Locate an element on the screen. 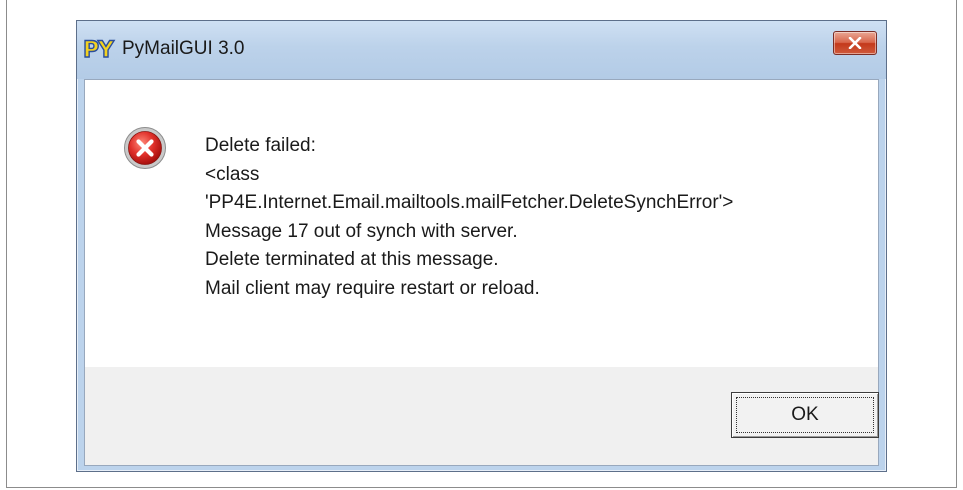  ok-button-label: OK is located at coordinates (805, 414).